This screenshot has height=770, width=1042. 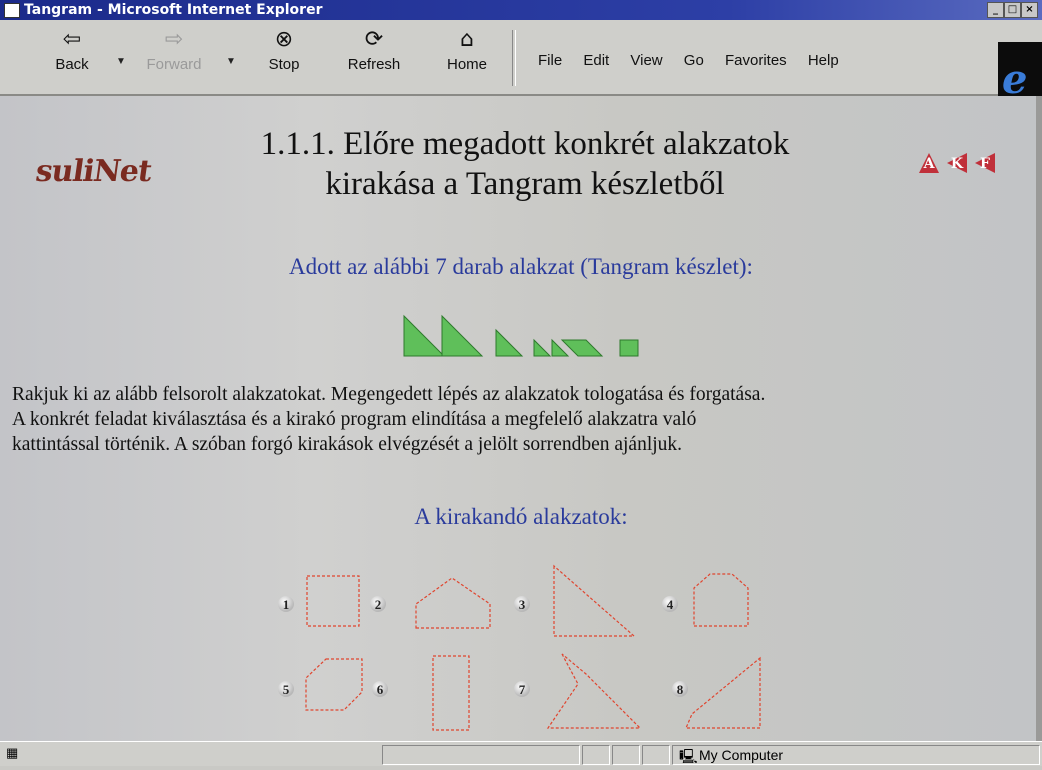 I want to click on shape-number-badge: 6, so click(x=380, y=689).